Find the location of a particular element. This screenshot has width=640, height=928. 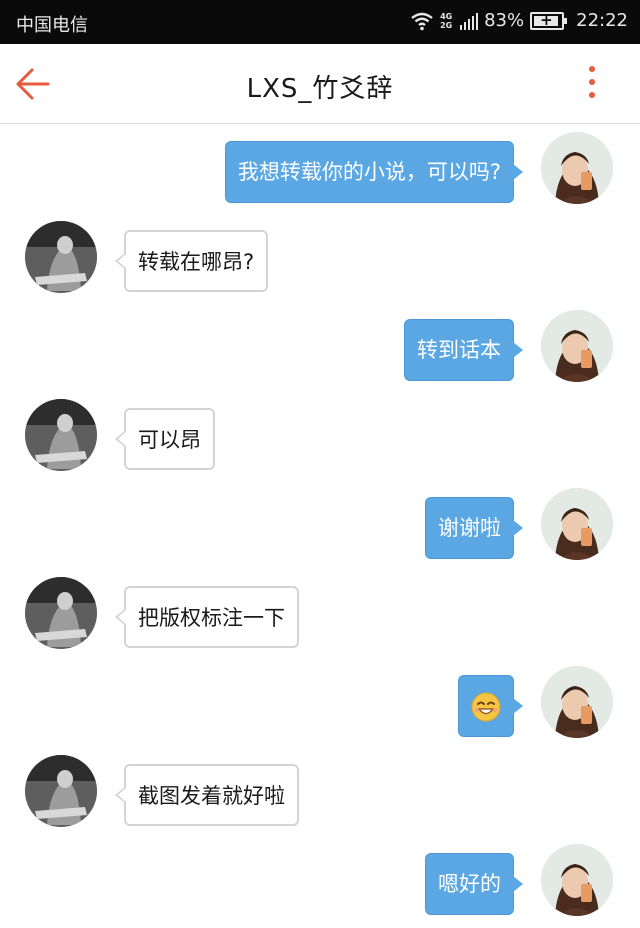

message-bubble-sent: 谢谢啦 is located at coordinates (474, 528).